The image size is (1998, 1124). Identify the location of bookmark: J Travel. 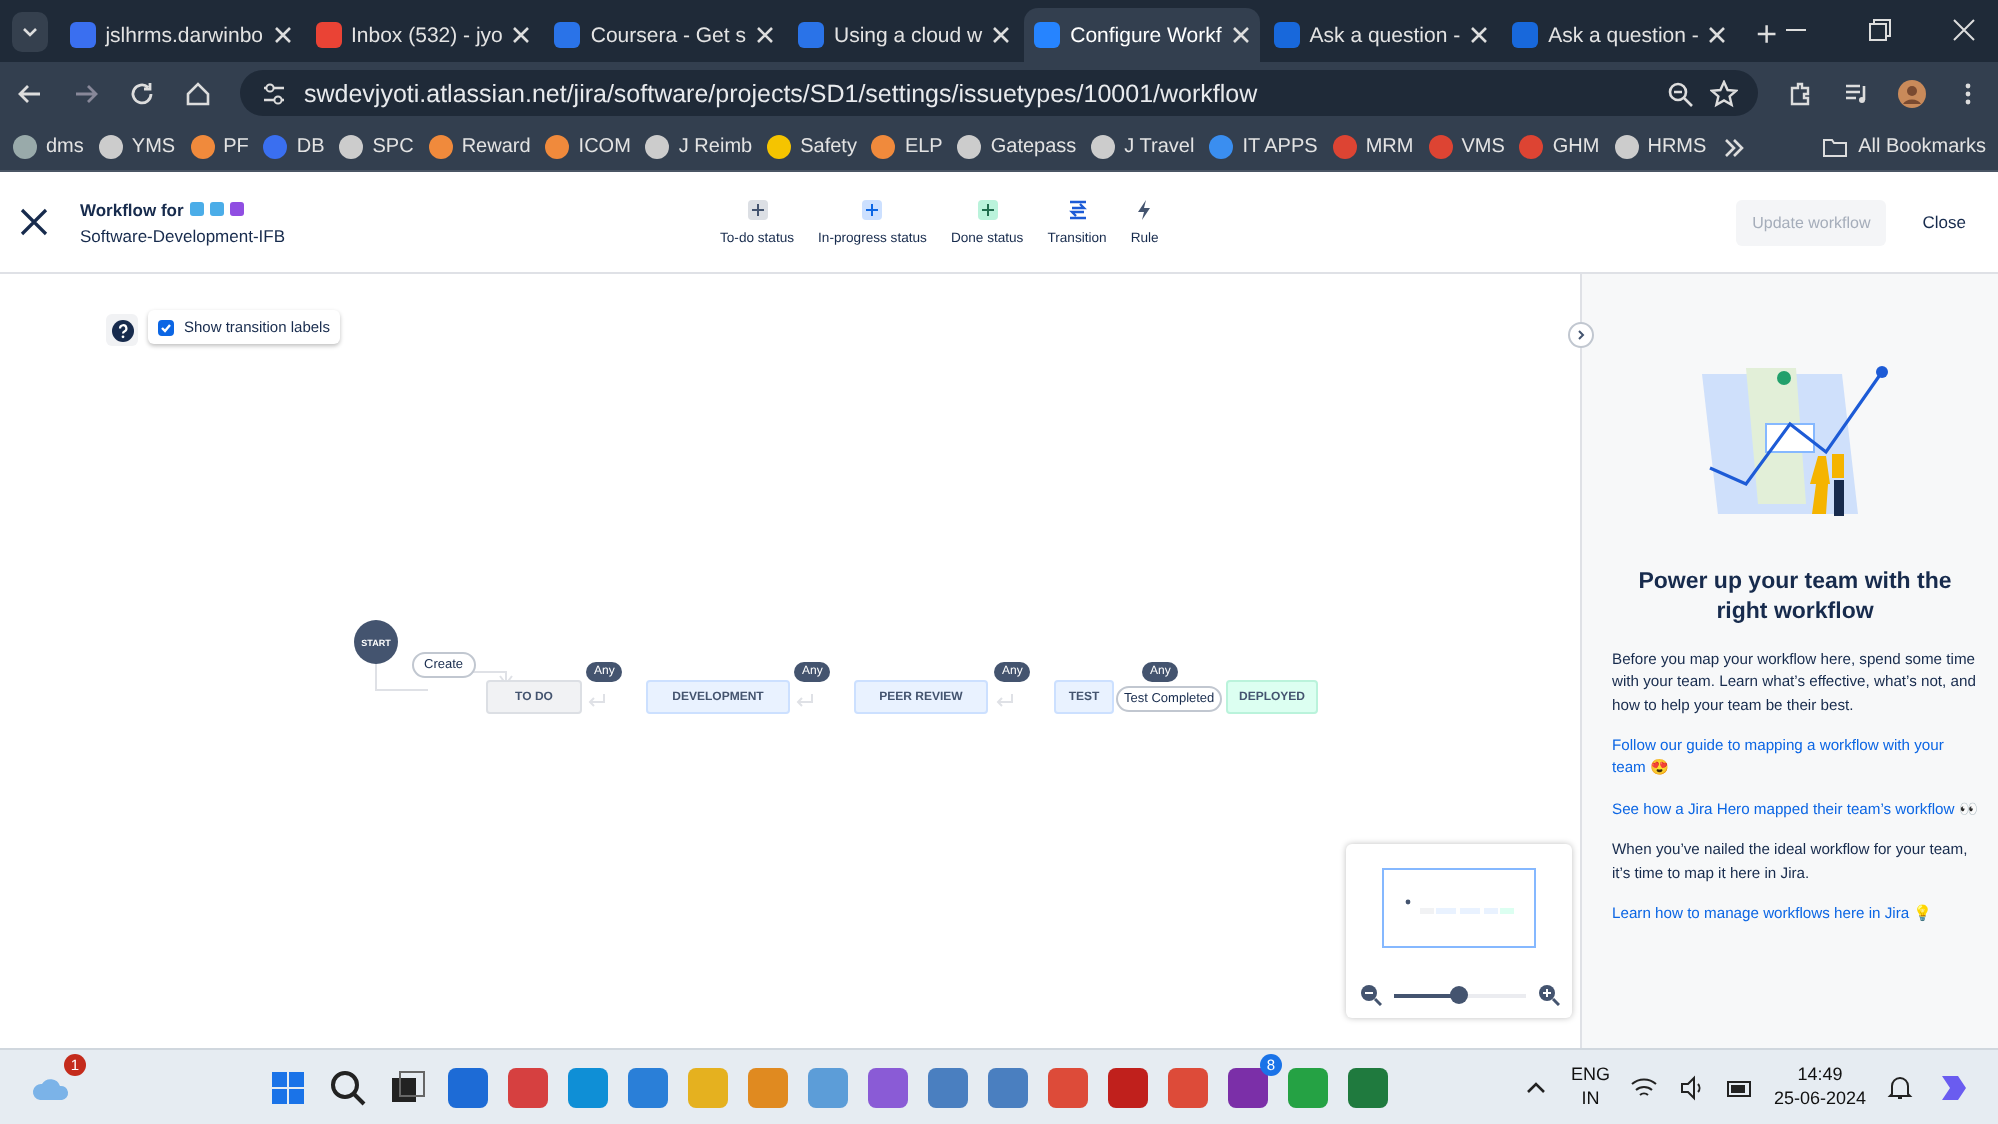
(1142, 147).